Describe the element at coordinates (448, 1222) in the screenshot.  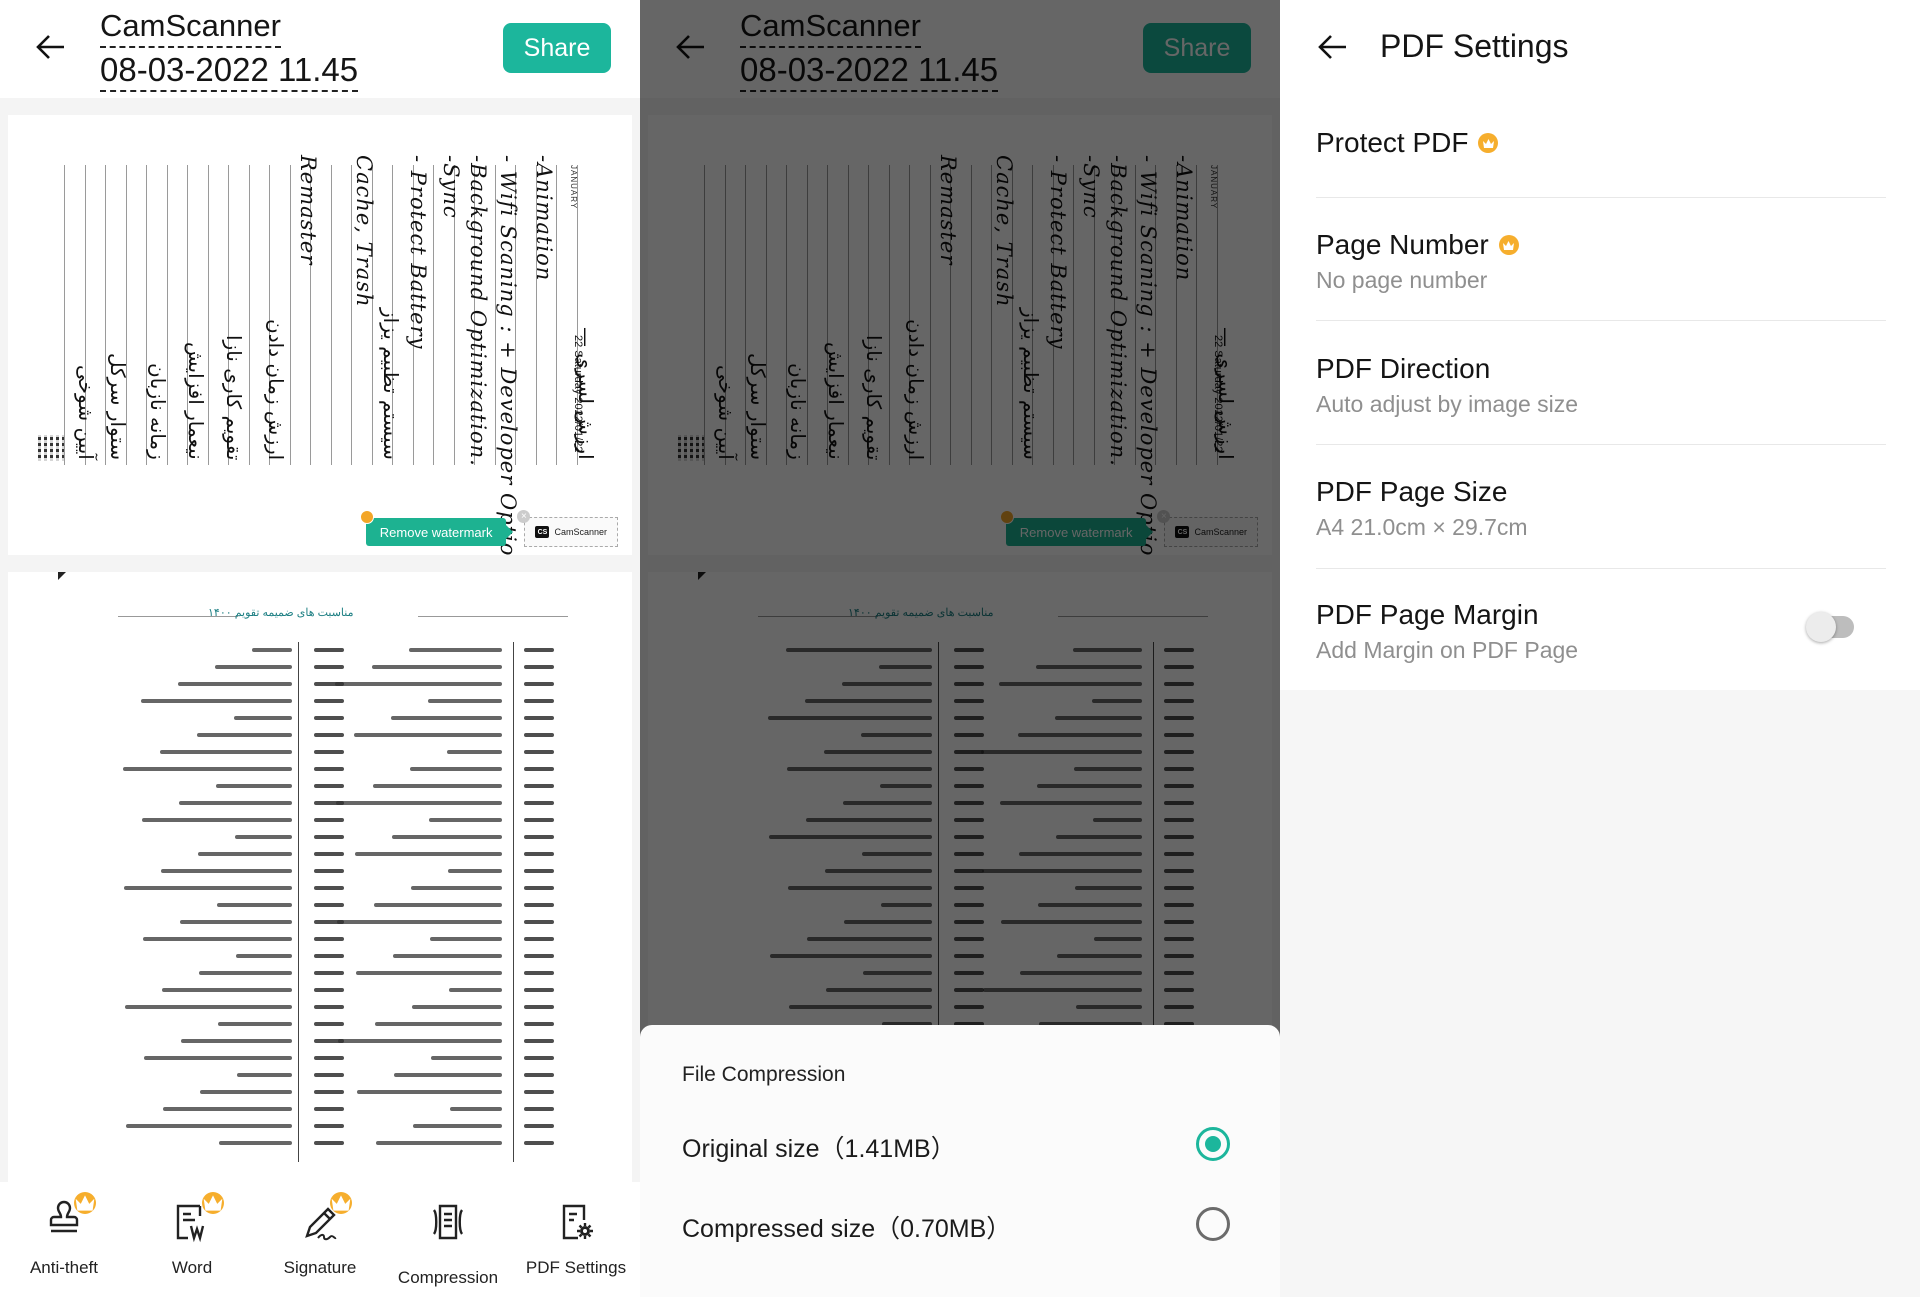
I see `compress-doc-icon` at that location.